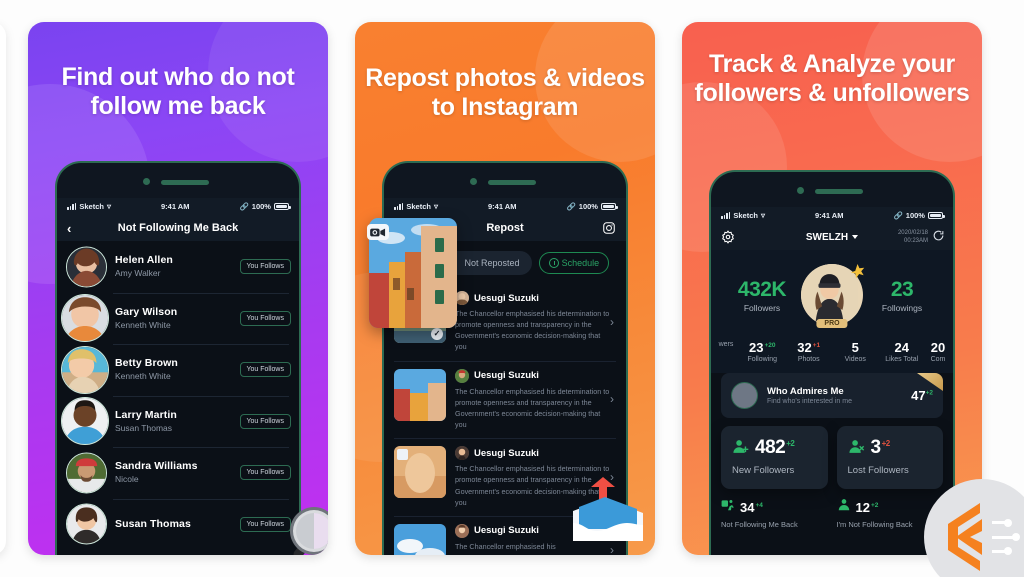 This screenshot has width=1024, height=577. Describe the element at coordinates (902, 351) in the screenshot. I see `mini-stat: 24 Likes Total` at that location.